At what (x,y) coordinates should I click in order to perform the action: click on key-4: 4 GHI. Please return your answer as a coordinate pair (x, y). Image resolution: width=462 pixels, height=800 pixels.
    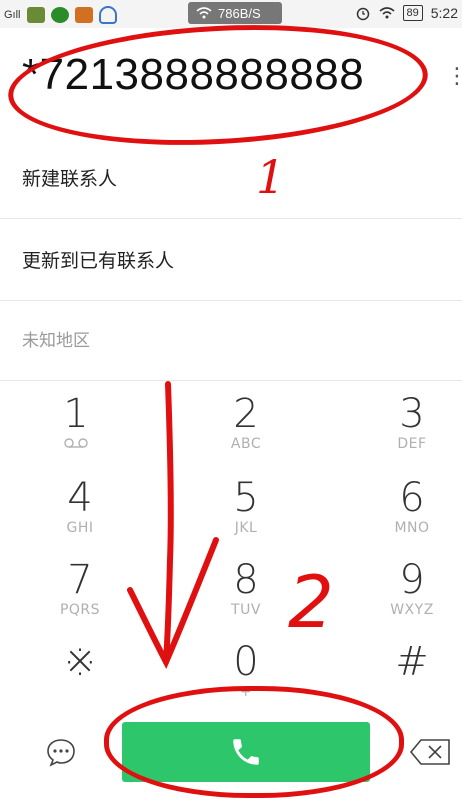
    Looking at the image, I should click on (80, 506).